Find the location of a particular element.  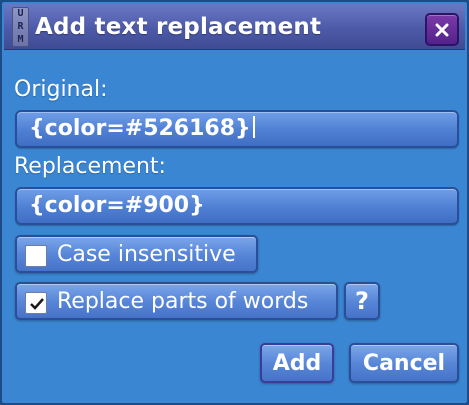

cancel-button-label: Cancel is located at coordinates (404, 363).